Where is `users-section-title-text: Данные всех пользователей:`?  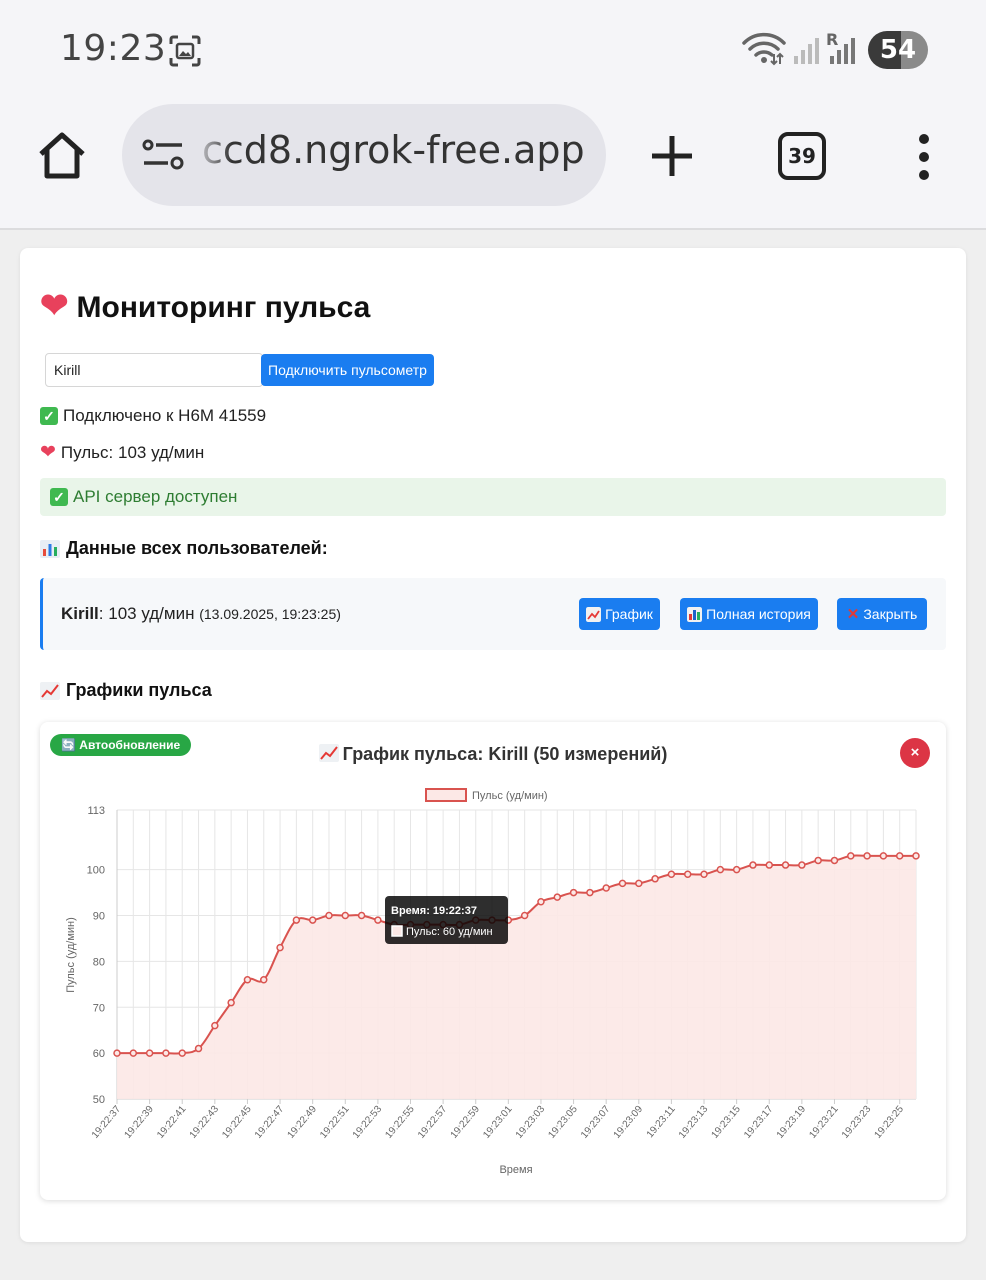
users-section-title-text: Данные всех пользователей: is located at coordinates (197, 548).